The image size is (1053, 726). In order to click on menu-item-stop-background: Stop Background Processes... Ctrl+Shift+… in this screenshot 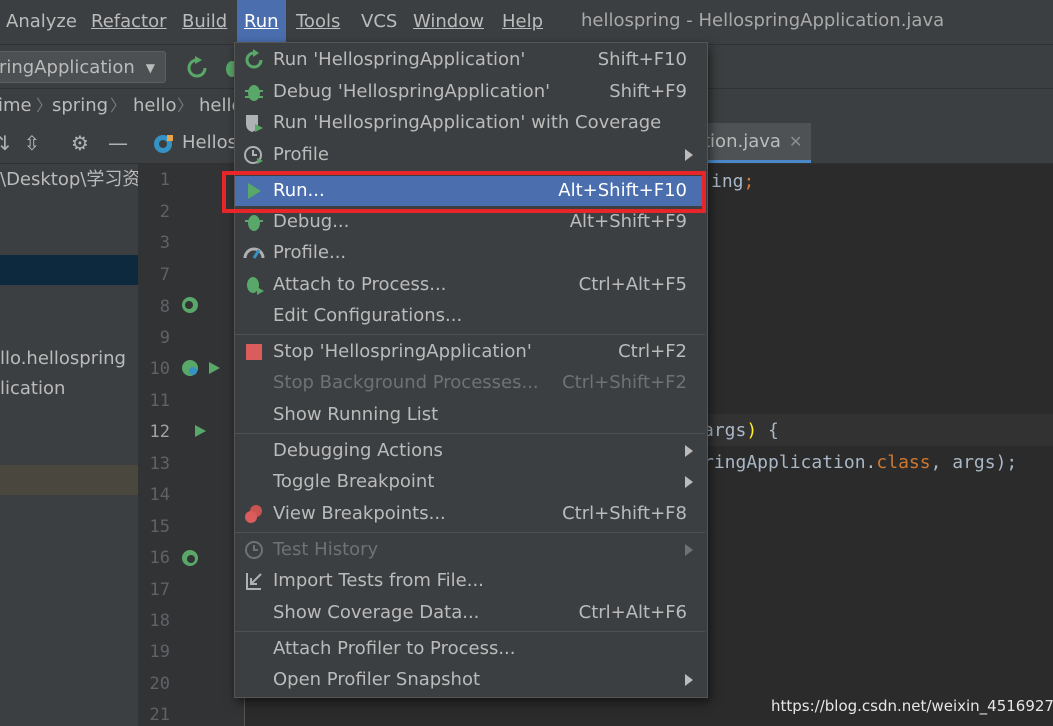, I will do `click(470, 383)`.